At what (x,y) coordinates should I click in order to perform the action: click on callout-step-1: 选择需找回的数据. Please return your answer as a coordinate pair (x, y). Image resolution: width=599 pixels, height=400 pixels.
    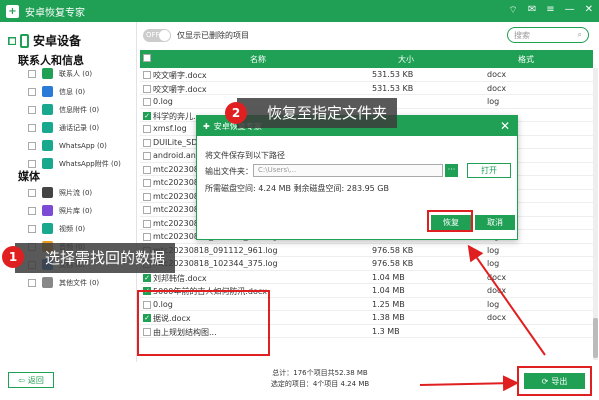
    Looking at the image, I should click on (95, 258).